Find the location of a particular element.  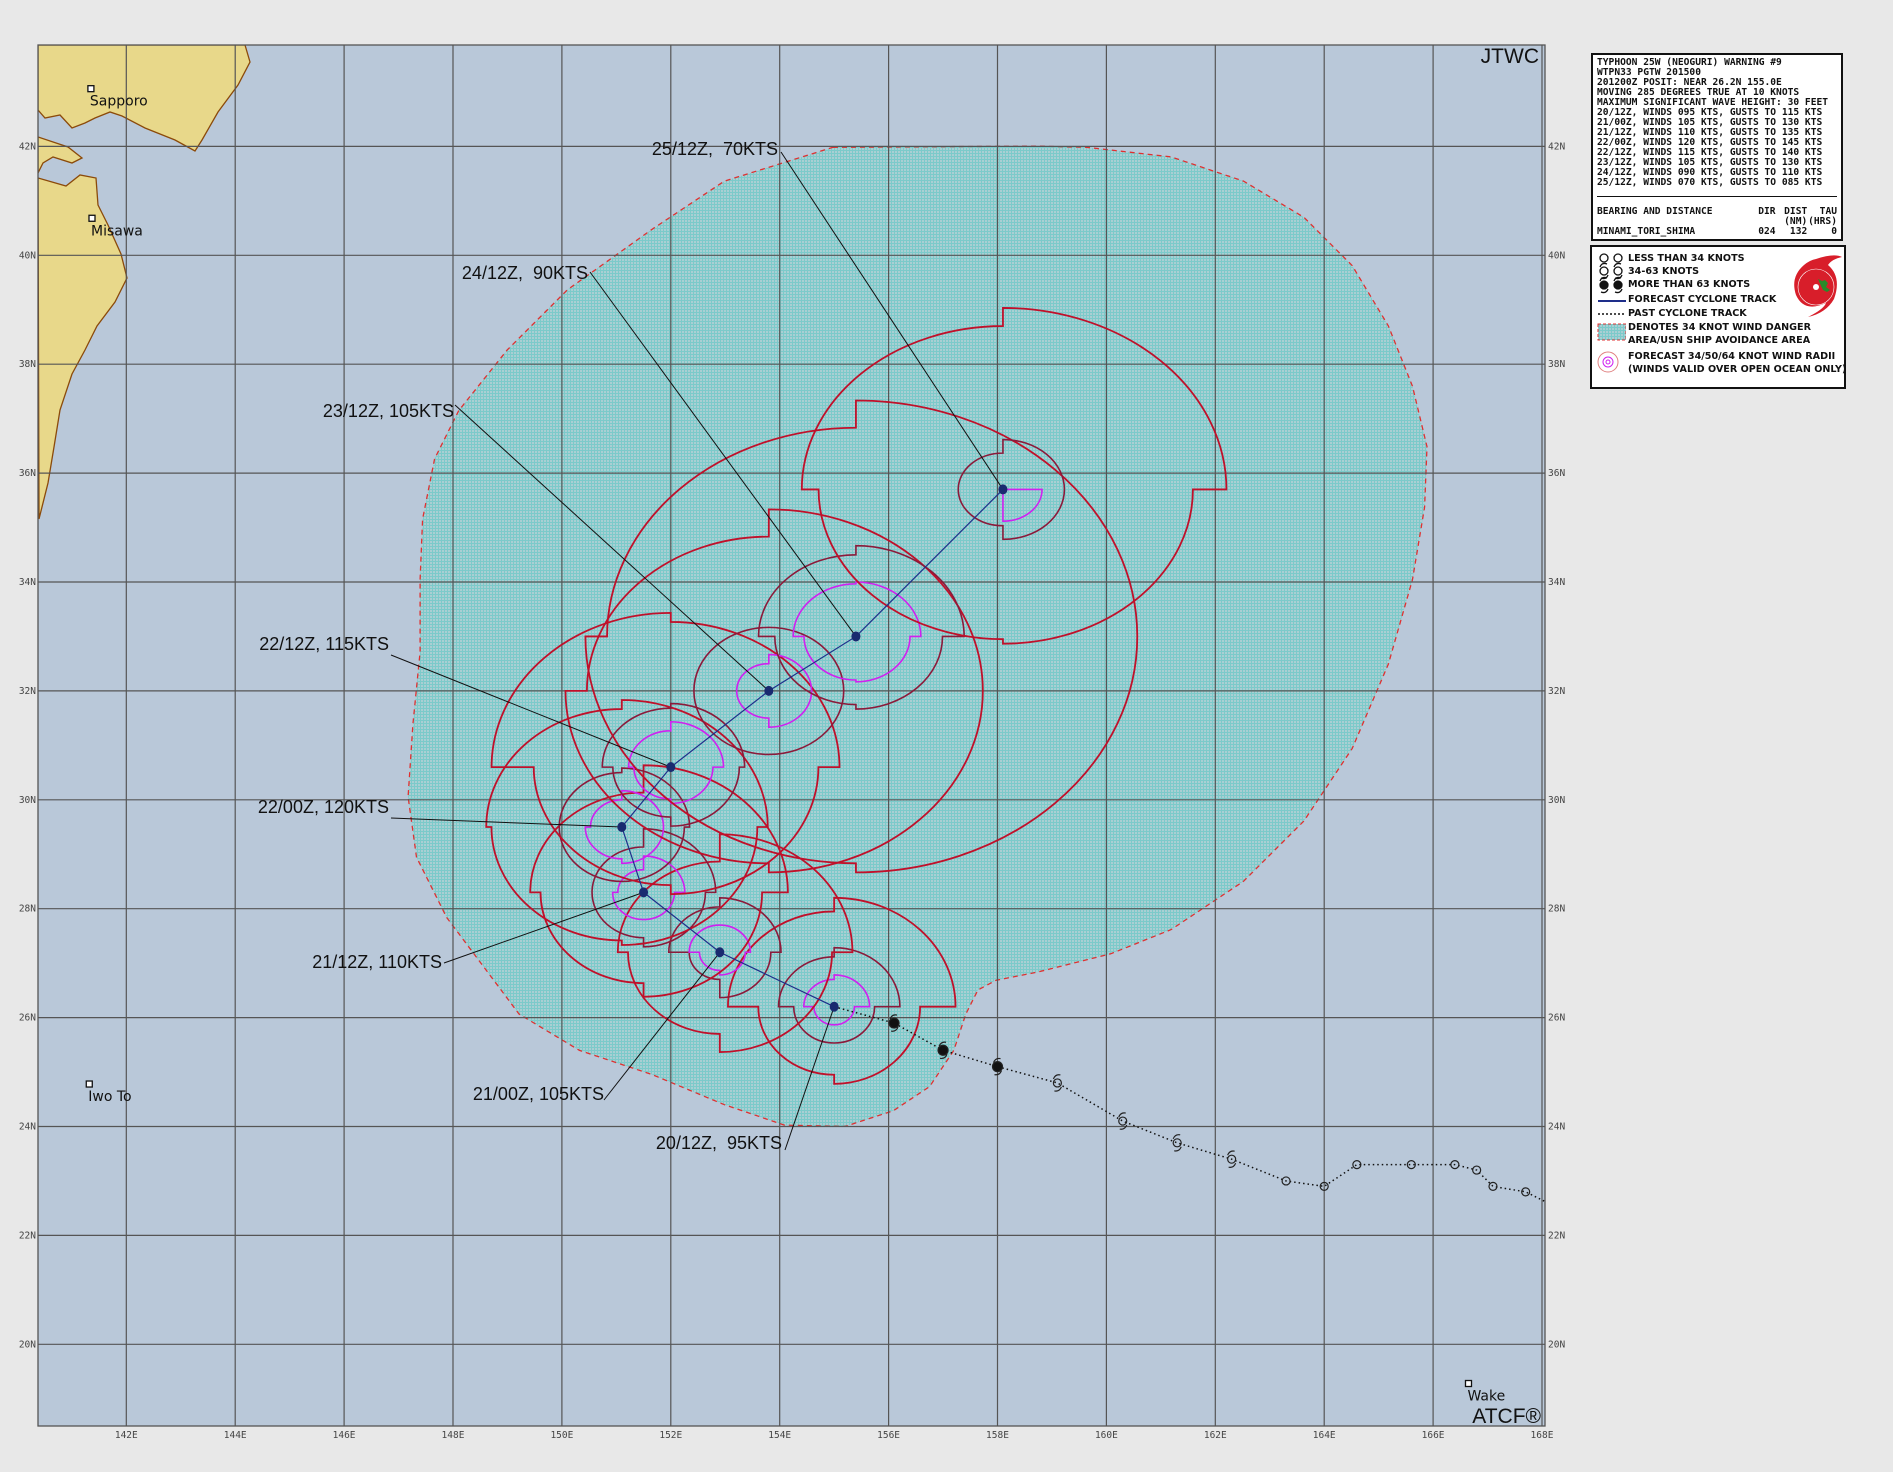

latitude-tick-label-right: 36N is located at coordinates (1556, 473).